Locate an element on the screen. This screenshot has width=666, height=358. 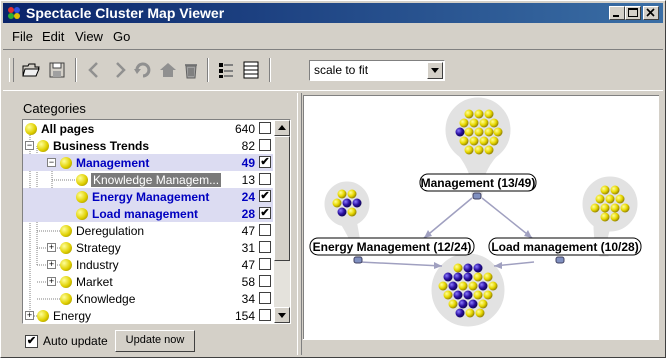
refresh-icon is located at coordinates (143, 70).